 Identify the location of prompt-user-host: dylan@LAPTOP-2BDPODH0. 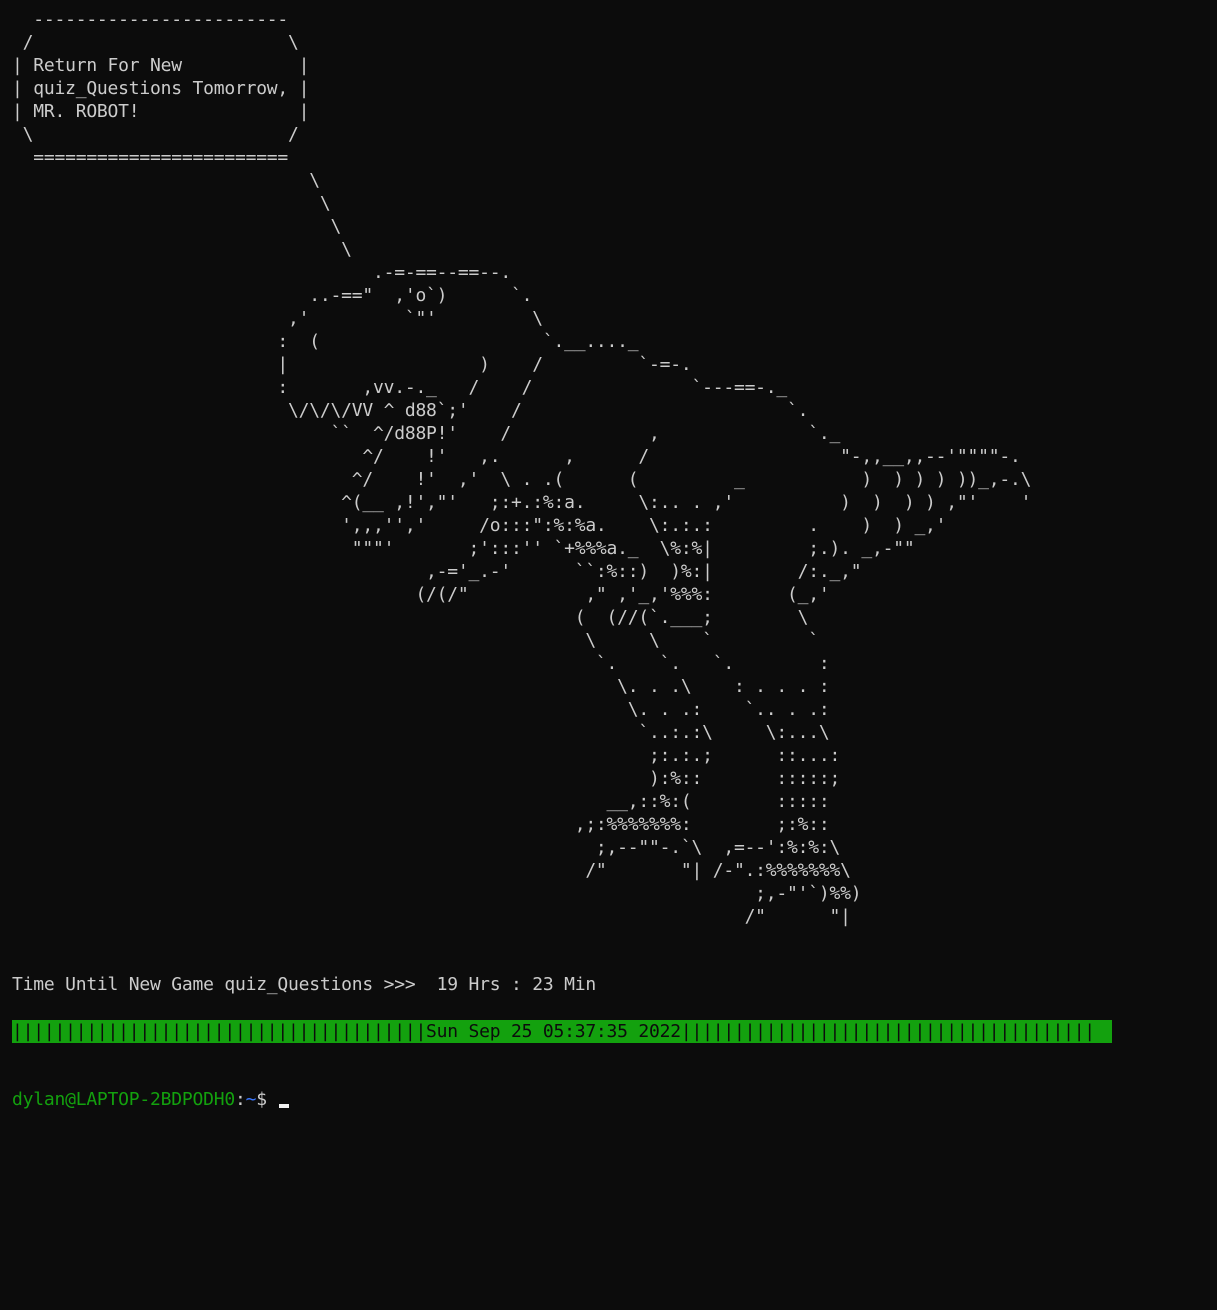
(123, 1099).